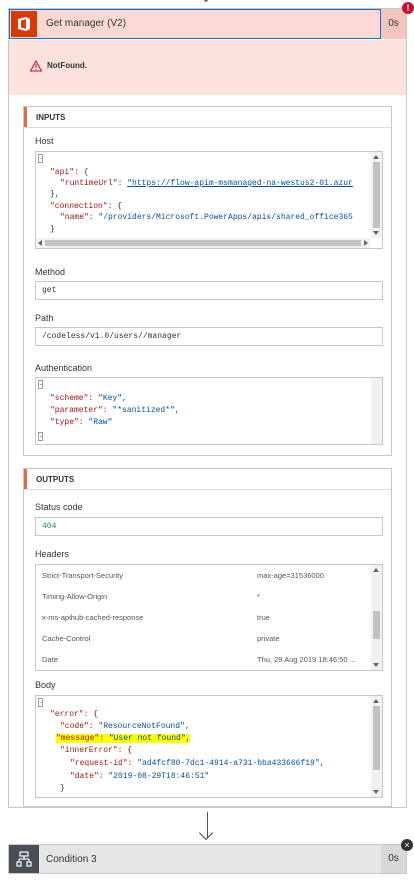 The height and width of the screenshot is (883, 414). Describe the element at coordinates (209, 336) in the screenshot. I see `path-field: /codeless/v1.0/users//manager` at that location.